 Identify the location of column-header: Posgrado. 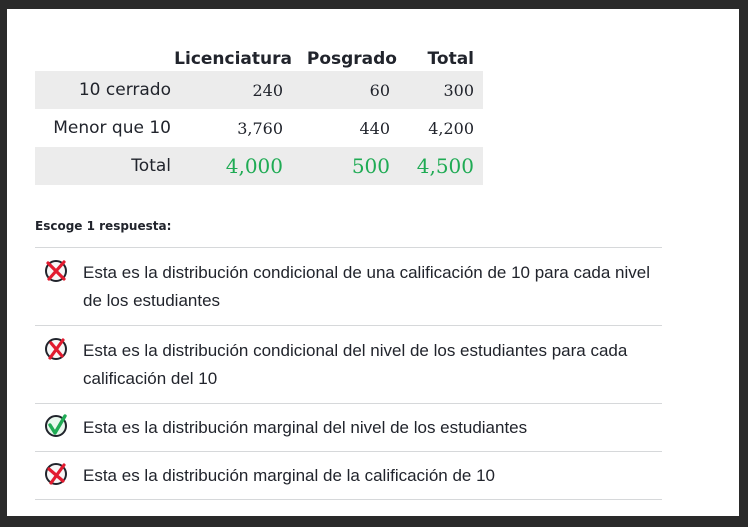
(351, 59).